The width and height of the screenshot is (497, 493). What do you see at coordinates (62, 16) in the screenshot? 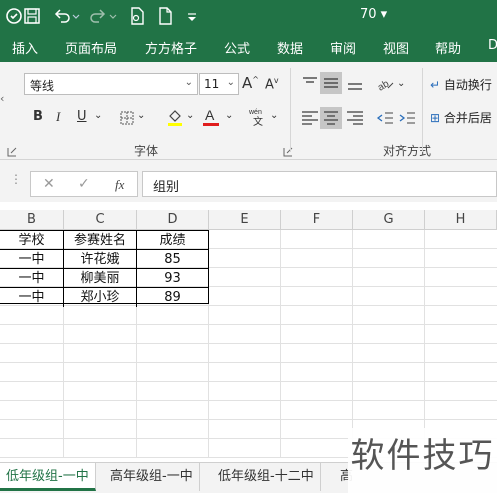
I see `undo-icon` at bounding box center [62, 16].